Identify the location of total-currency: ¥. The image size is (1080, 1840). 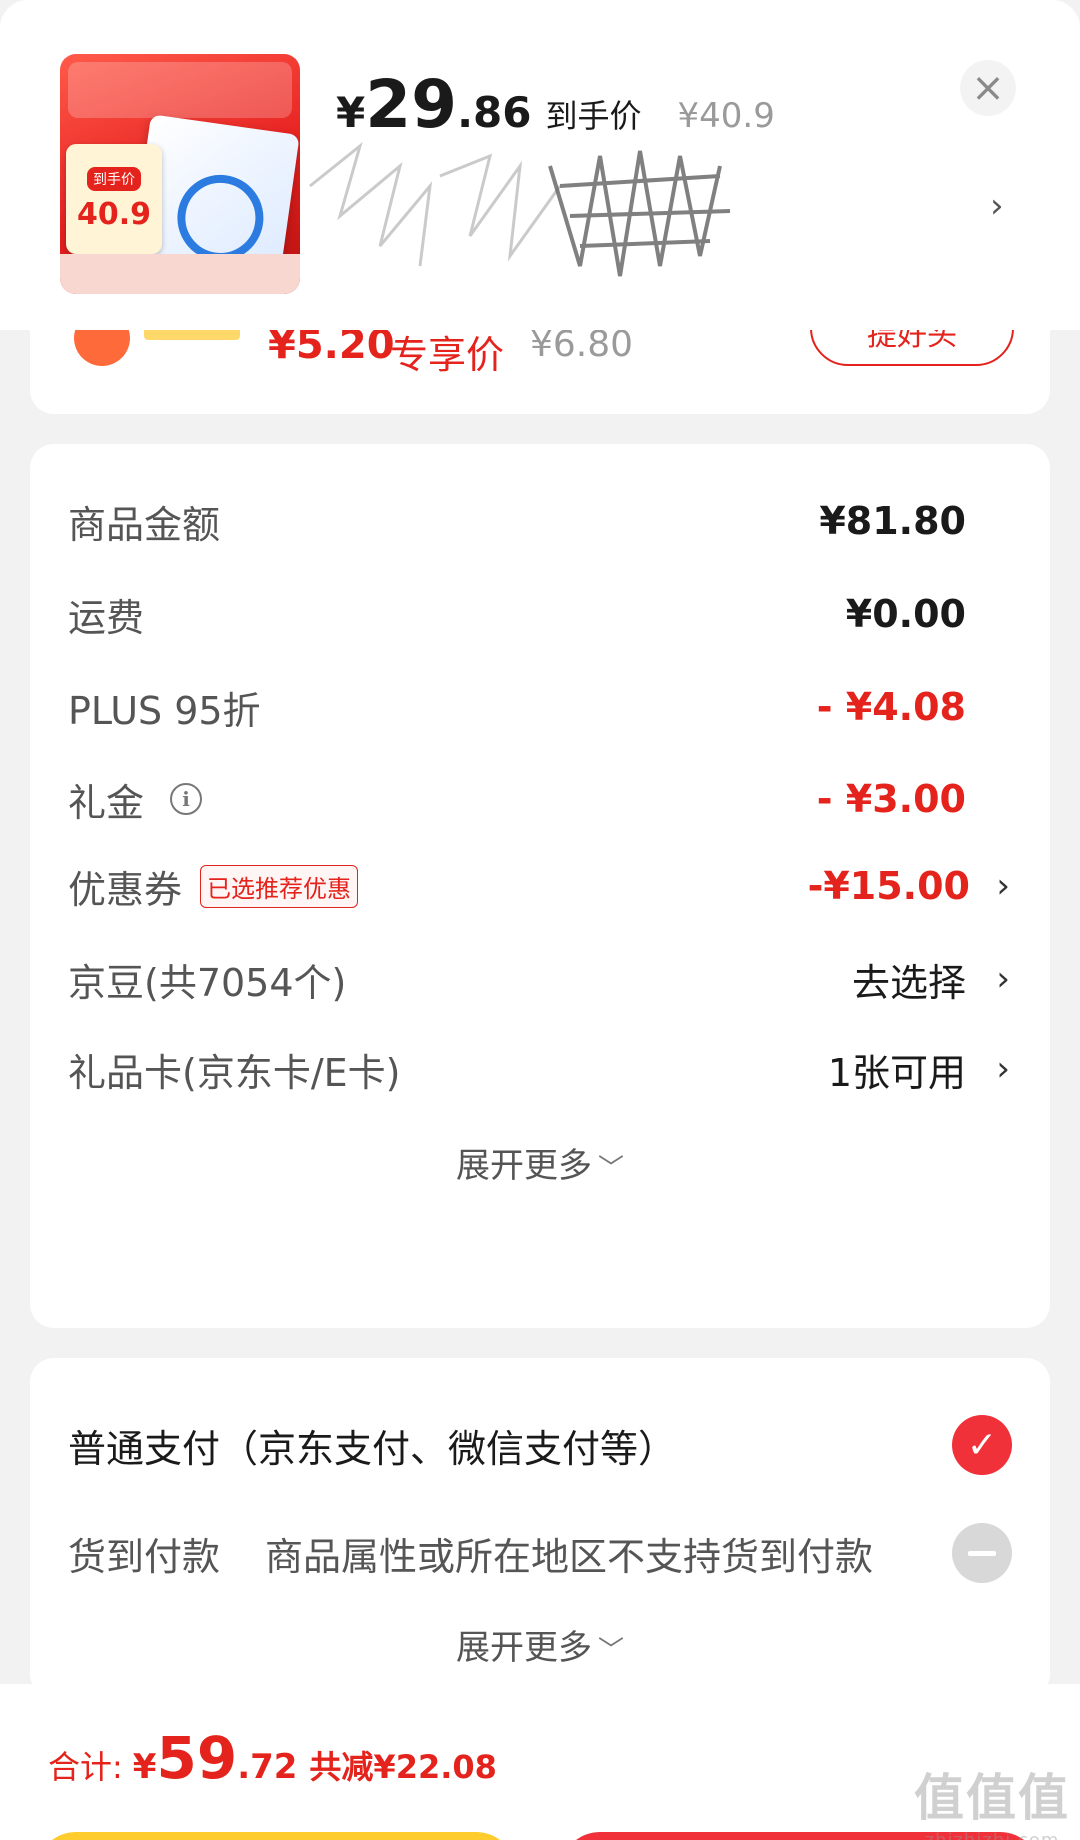
(144, 1767).